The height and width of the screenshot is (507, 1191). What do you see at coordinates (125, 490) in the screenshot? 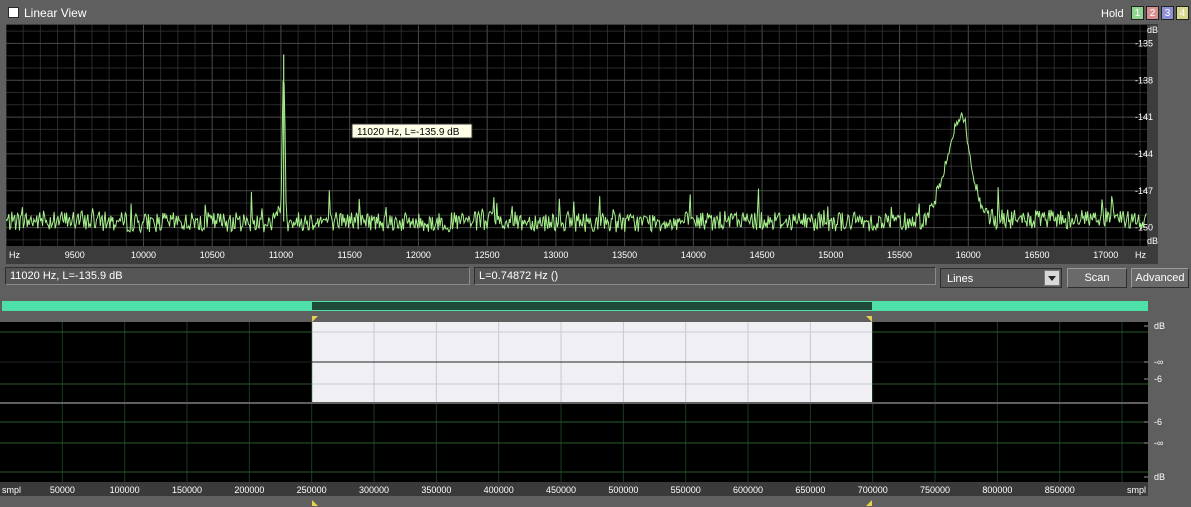
I see `sample-tick-label: 100000` at bounding box center [125, 490].